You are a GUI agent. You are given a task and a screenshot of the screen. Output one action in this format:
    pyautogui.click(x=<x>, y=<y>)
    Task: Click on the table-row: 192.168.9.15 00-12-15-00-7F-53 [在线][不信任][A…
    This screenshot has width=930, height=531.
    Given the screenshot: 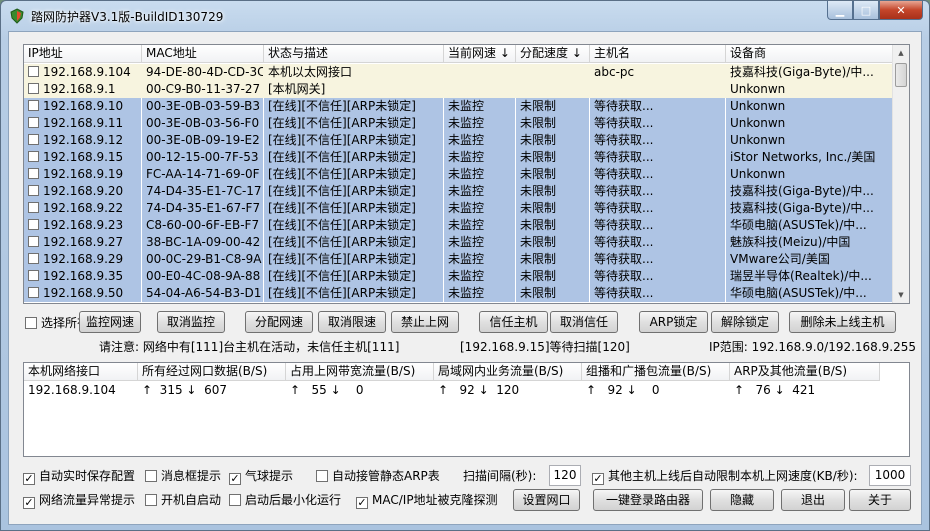 What is the action you would take?
    pyautogui.click(x=459, y=157)
    